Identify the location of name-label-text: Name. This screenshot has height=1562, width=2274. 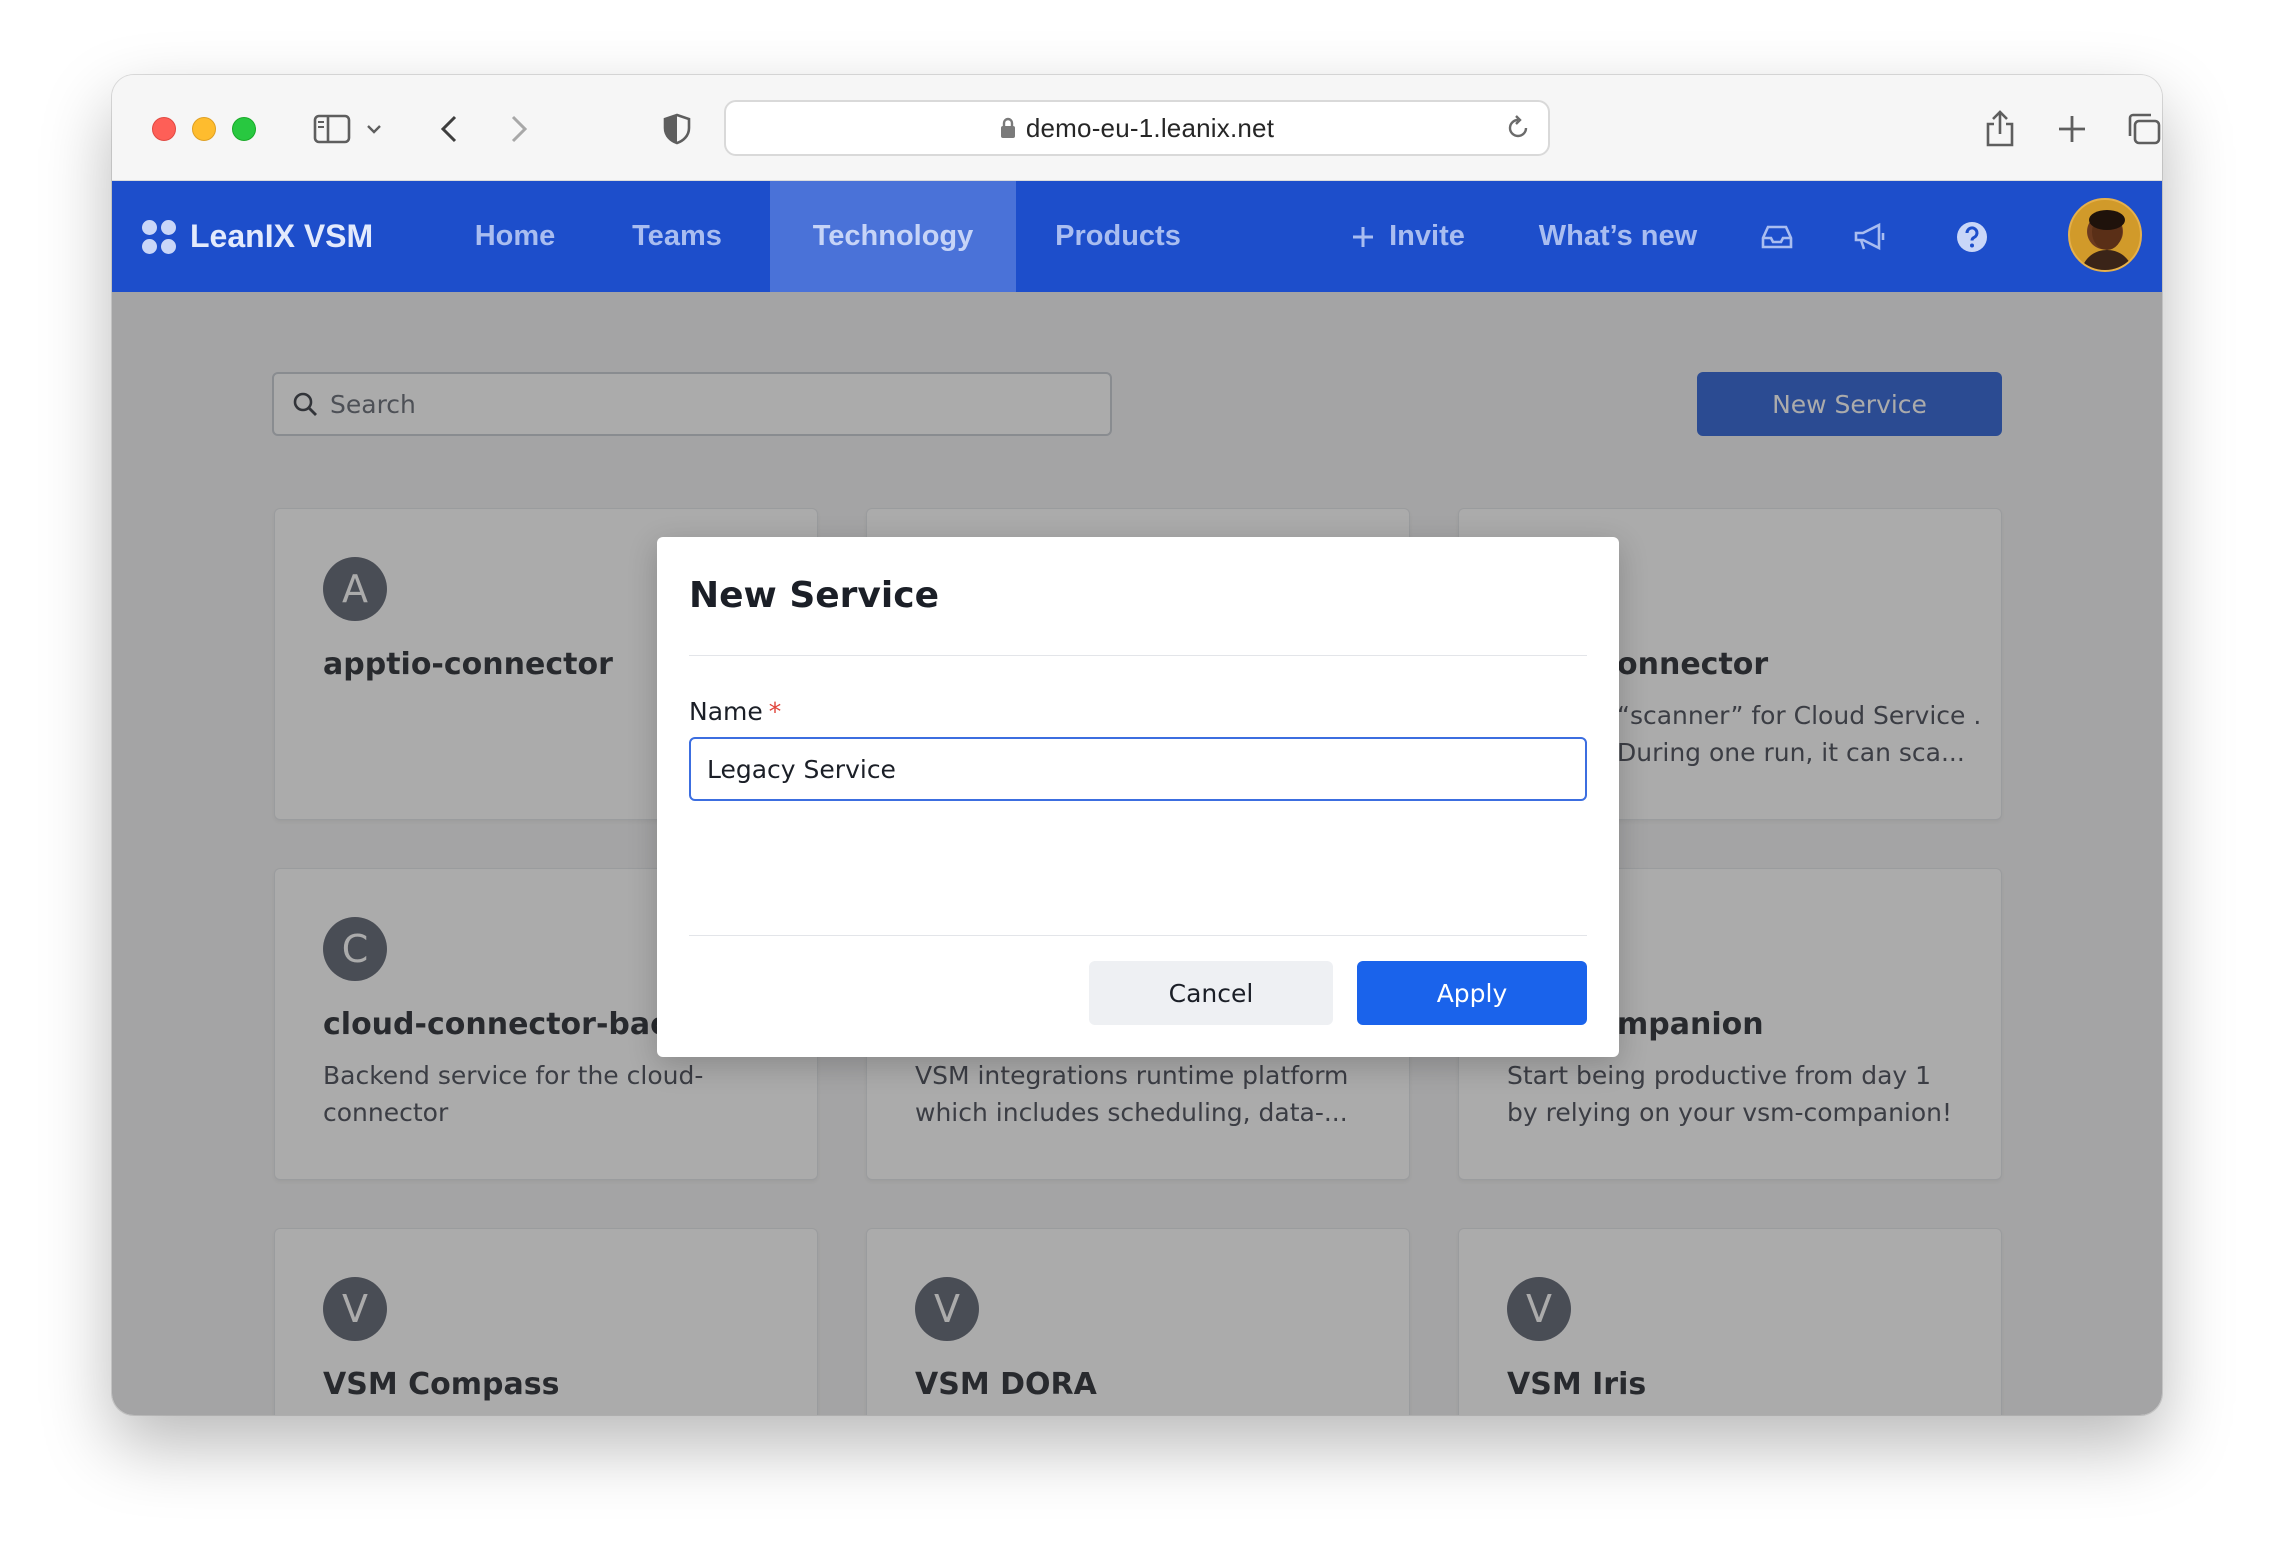
(726, 711).